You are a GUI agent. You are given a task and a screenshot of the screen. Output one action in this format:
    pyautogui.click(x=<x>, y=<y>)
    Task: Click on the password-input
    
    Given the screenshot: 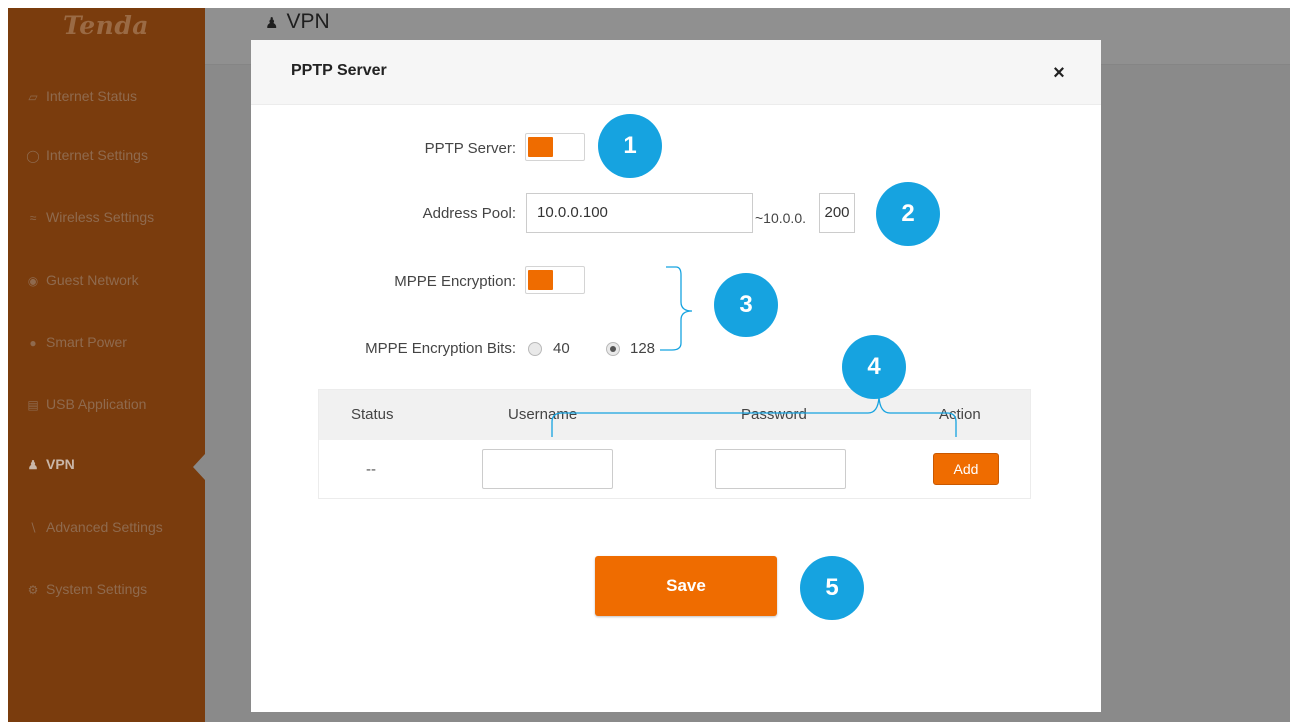 What is the action you would take?
    pyautogui.click(x=780, y=469)
    